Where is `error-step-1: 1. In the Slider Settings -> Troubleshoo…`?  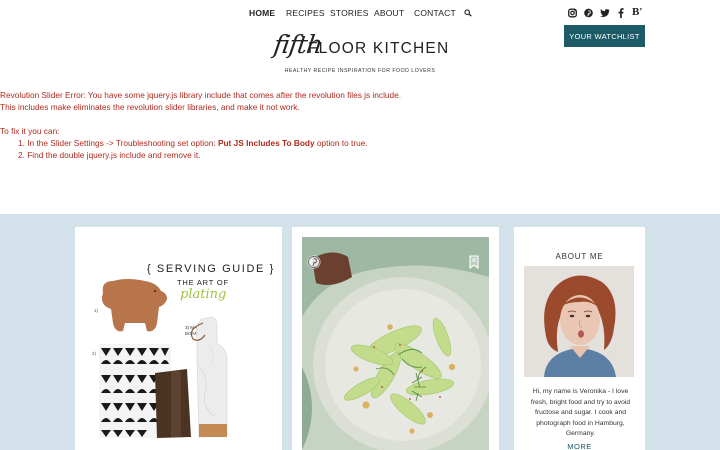
error-step-1: 1. In the Slider Settings -> Troubleshoo… is located at coordinates (193, 143).